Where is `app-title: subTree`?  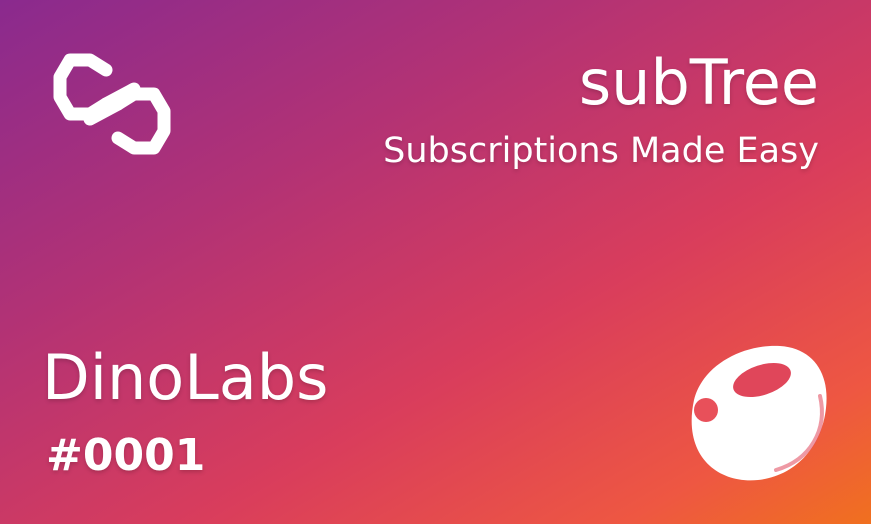 app-title: subTree is located at coordinates (698, 82).